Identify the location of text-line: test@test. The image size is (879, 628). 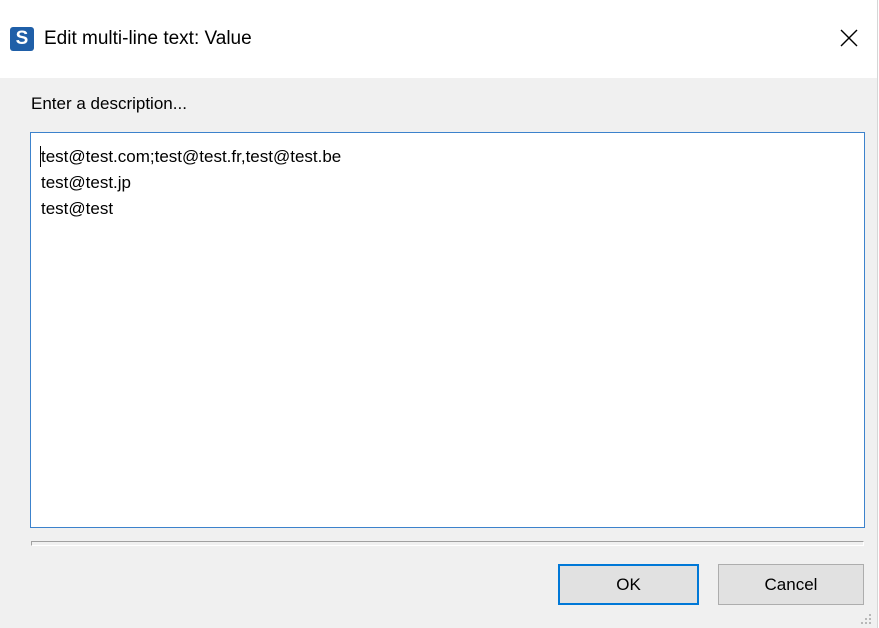
(77, 208).